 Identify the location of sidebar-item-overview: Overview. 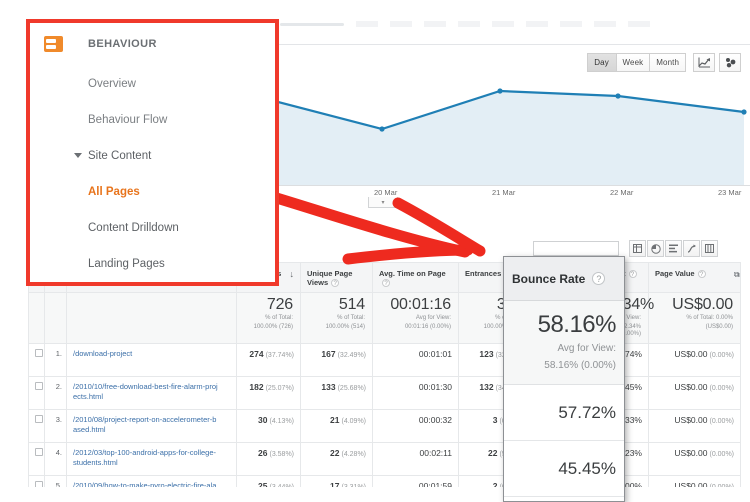
(152, 84).